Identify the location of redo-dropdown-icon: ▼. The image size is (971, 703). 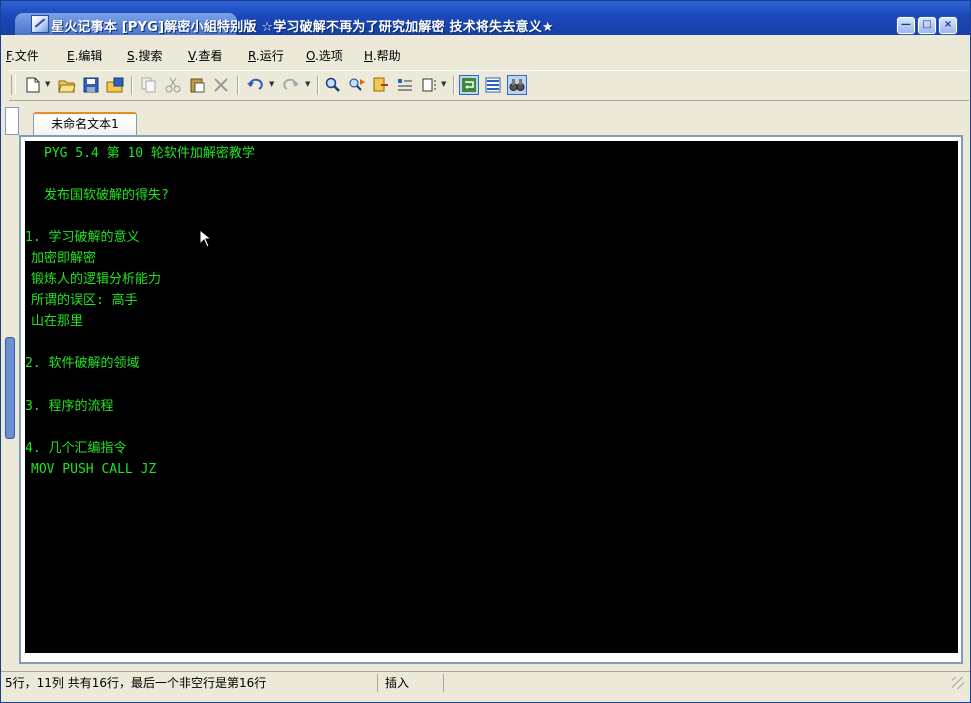
(307, 84).